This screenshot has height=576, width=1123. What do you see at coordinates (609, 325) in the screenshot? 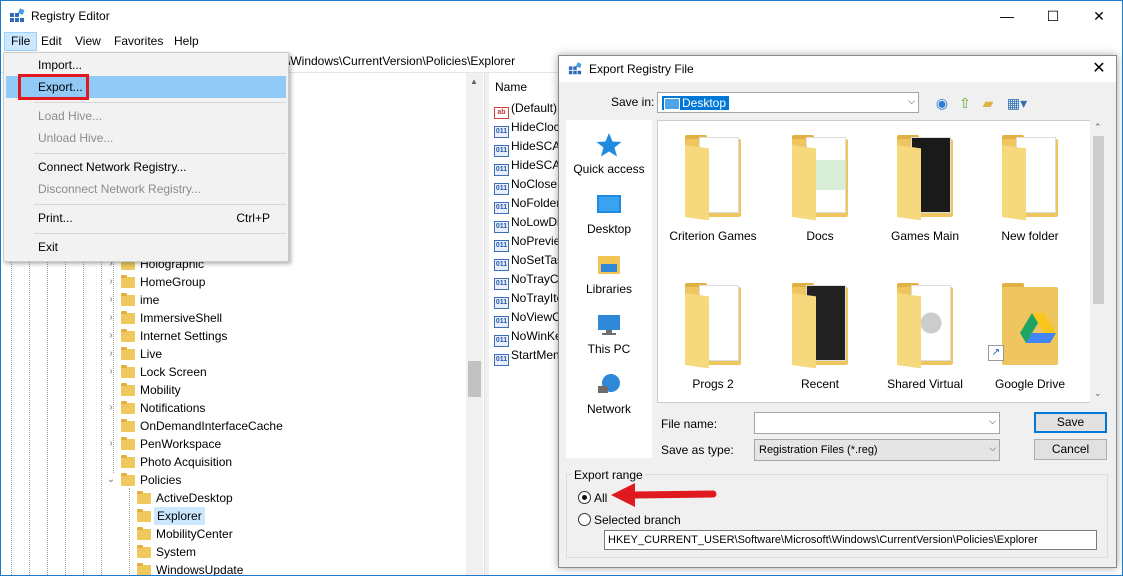
I see `computer-icon` at bounding box center [609, 325].